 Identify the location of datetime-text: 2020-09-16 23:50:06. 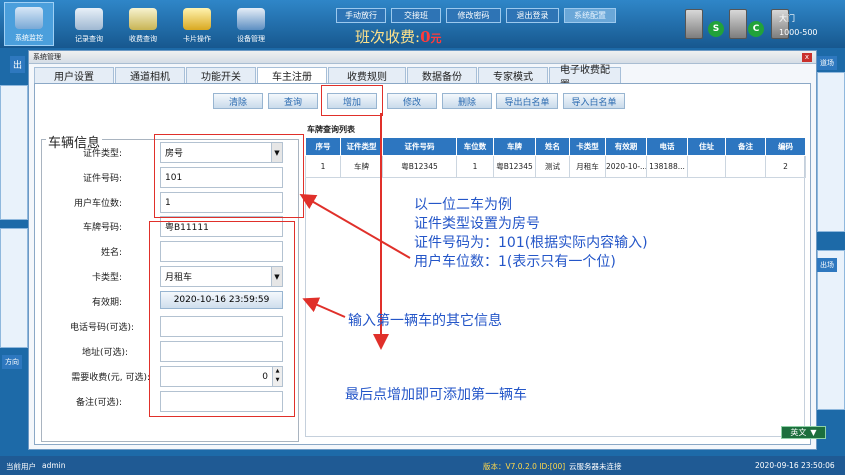
(795, 465).